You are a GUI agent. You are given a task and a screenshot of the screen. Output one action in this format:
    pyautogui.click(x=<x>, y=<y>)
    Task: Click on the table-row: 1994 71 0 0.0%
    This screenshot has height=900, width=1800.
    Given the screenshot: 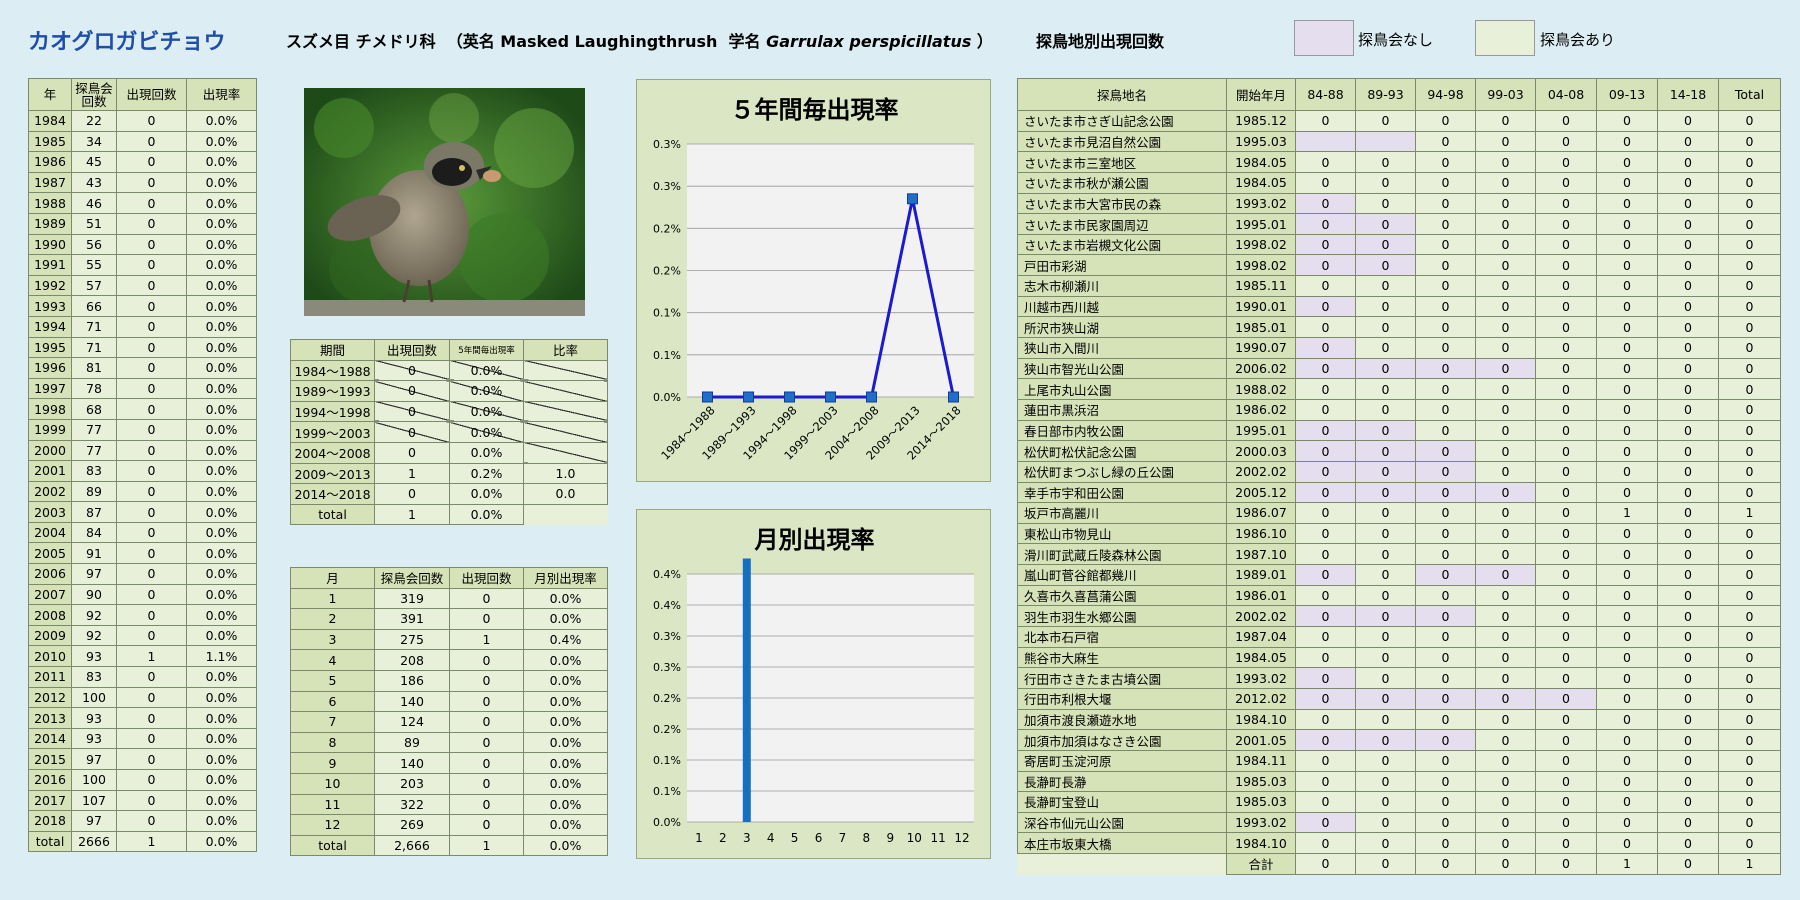 What is the action you would take?
    pyautogui.click(x=142, y=326)
    